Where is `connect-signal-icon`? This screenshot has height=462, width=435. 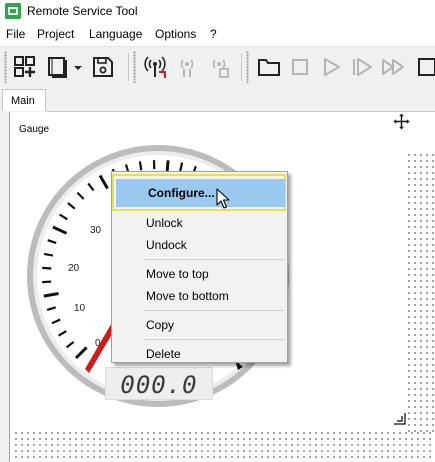 connect-signal-icon is located at coordinates (155, 67).